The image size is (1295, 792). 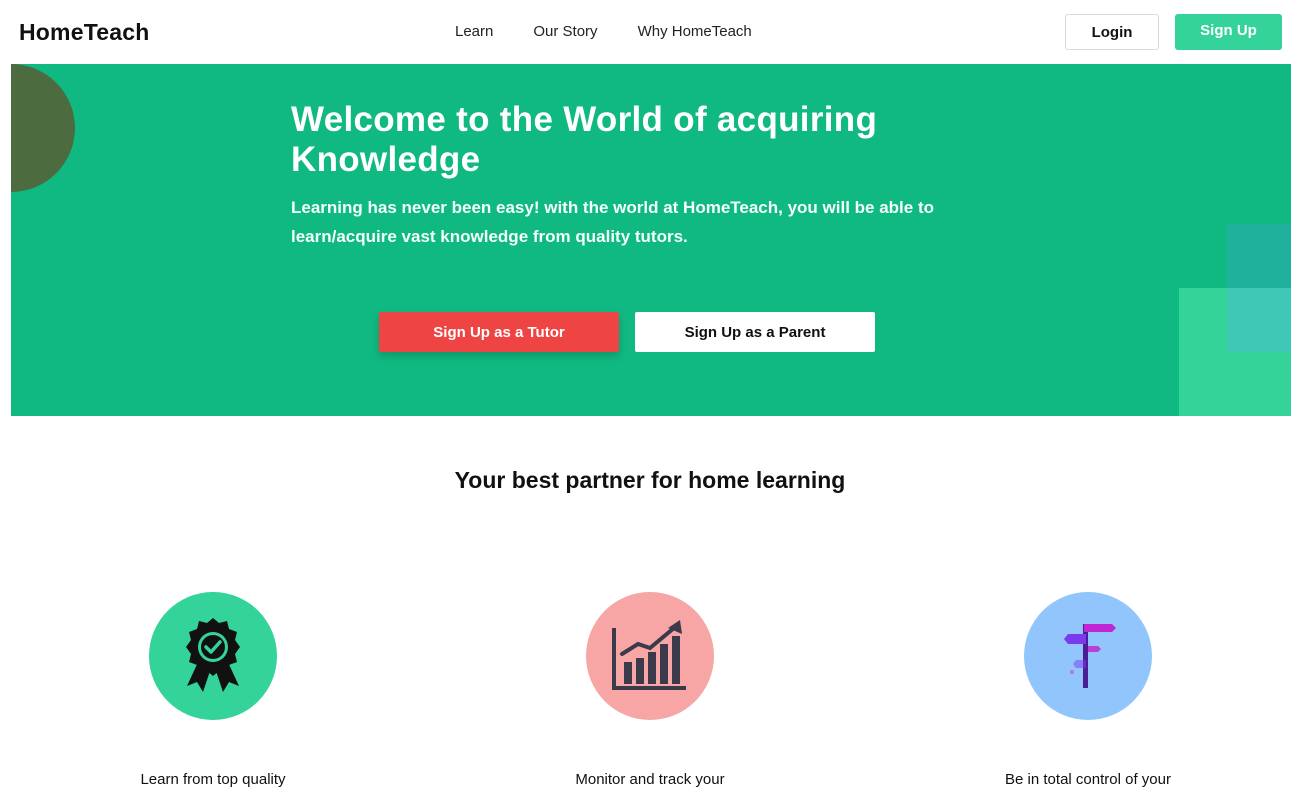 What do you see at coordinates (650, 480) in the screenshot?
I see `section-title: Your best partner for home learning` at bounding box center [650, 480].